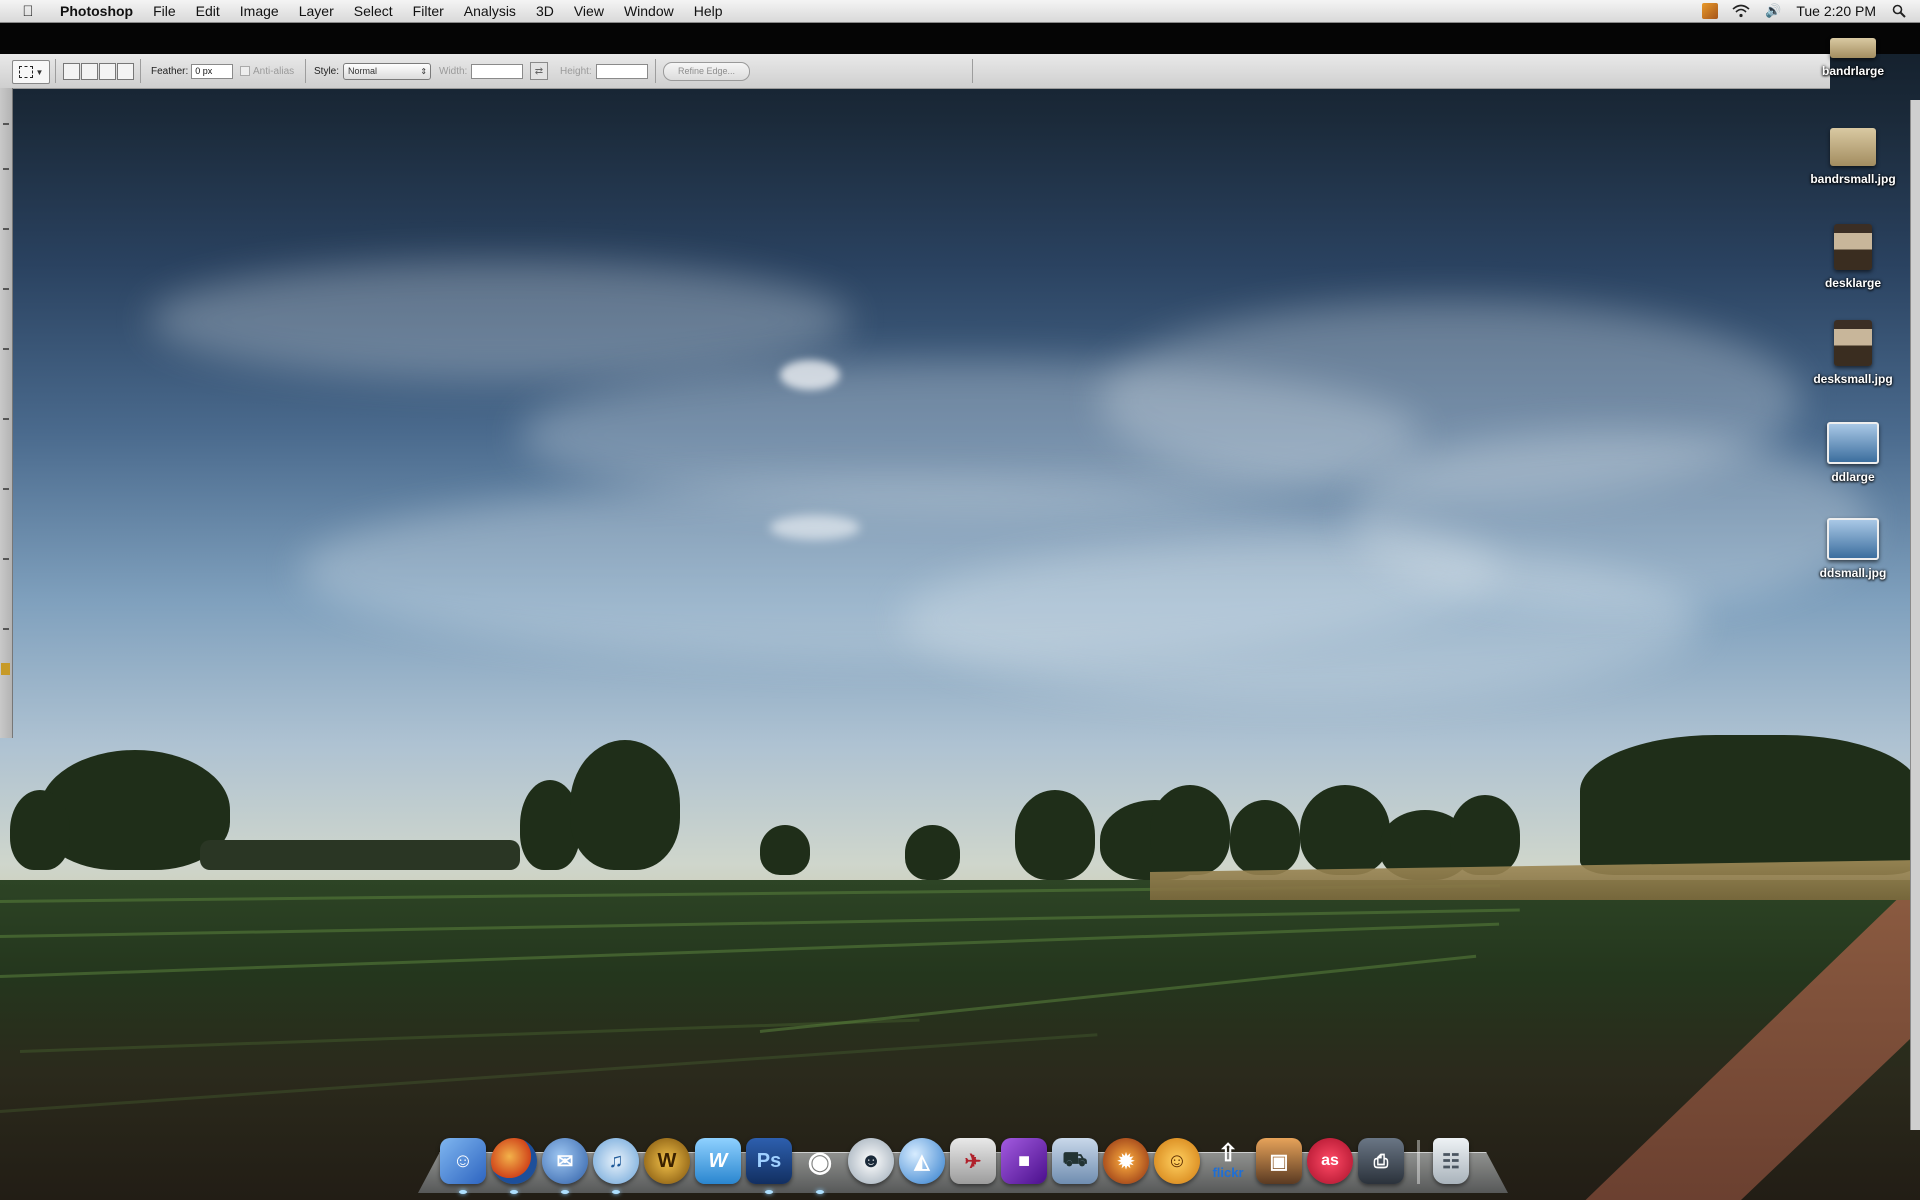 The width and height of the screenshot is (1920, 1200). What do you see at coordinates (5, 669) in the screenshot?
I see `foreground-color-swatch` at bounding box center [5, 669].